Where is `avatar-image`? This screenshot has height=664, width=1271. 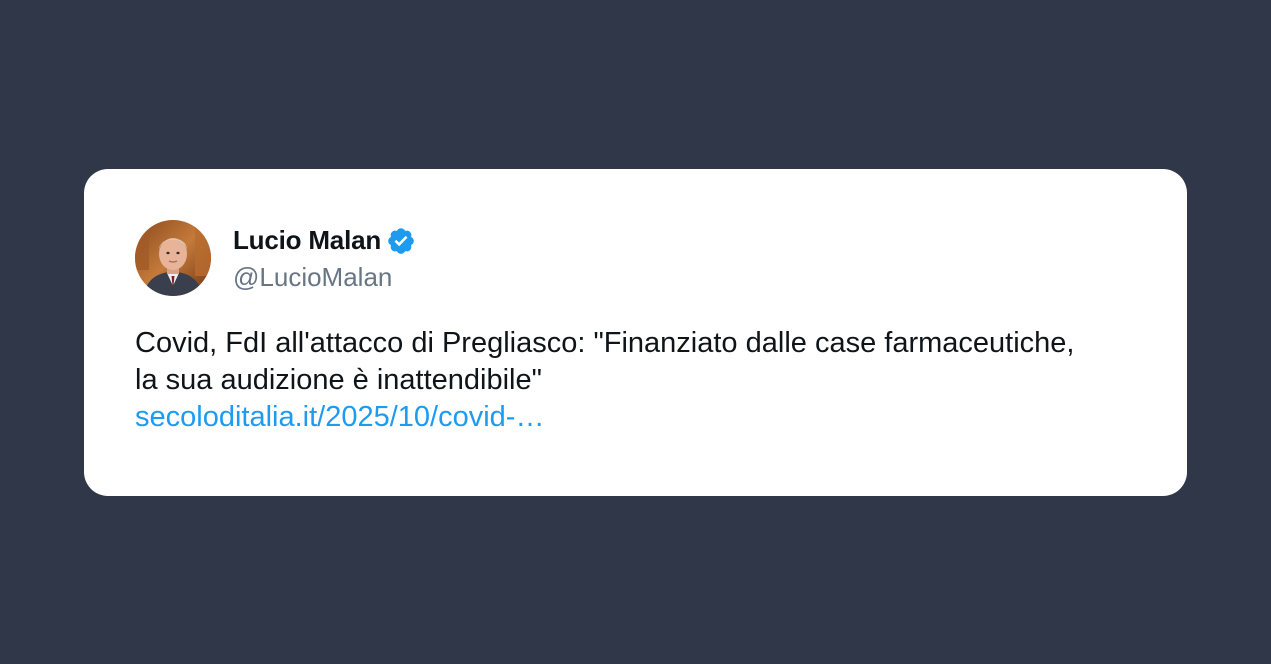 avatar-image is located at coordinates (173, 258).